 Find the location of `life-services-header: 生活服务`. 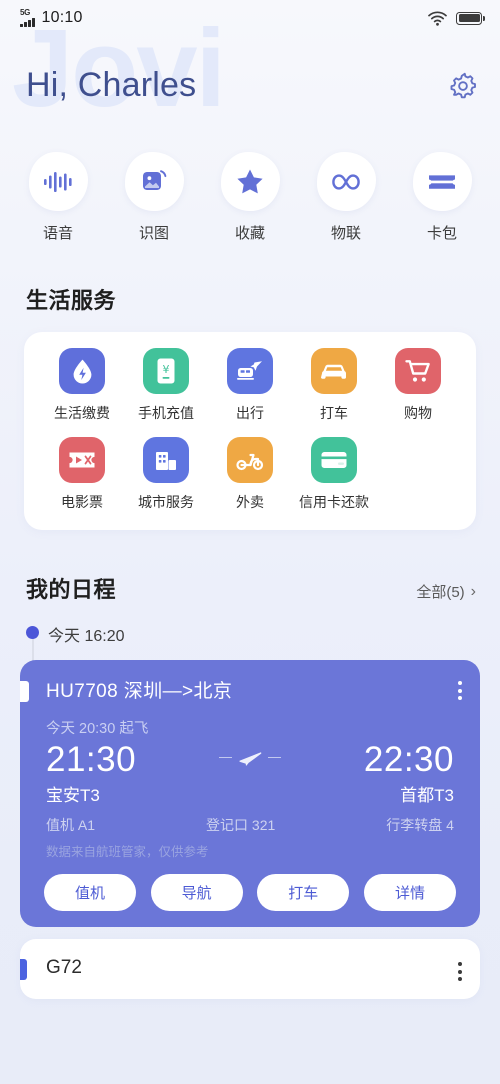

life-services-header: 生活服务 is located at coordinates (250, 279).